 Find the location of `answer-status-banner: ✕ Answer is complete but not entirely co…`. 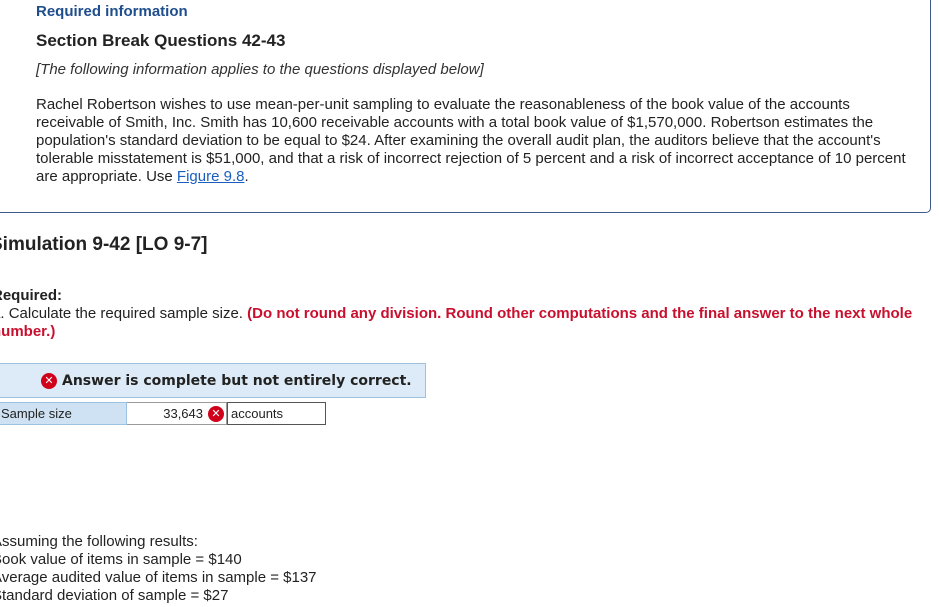

answer-status-banner: ✕ Answer is complete but not entirely co… is located at coordinates (213, 380).